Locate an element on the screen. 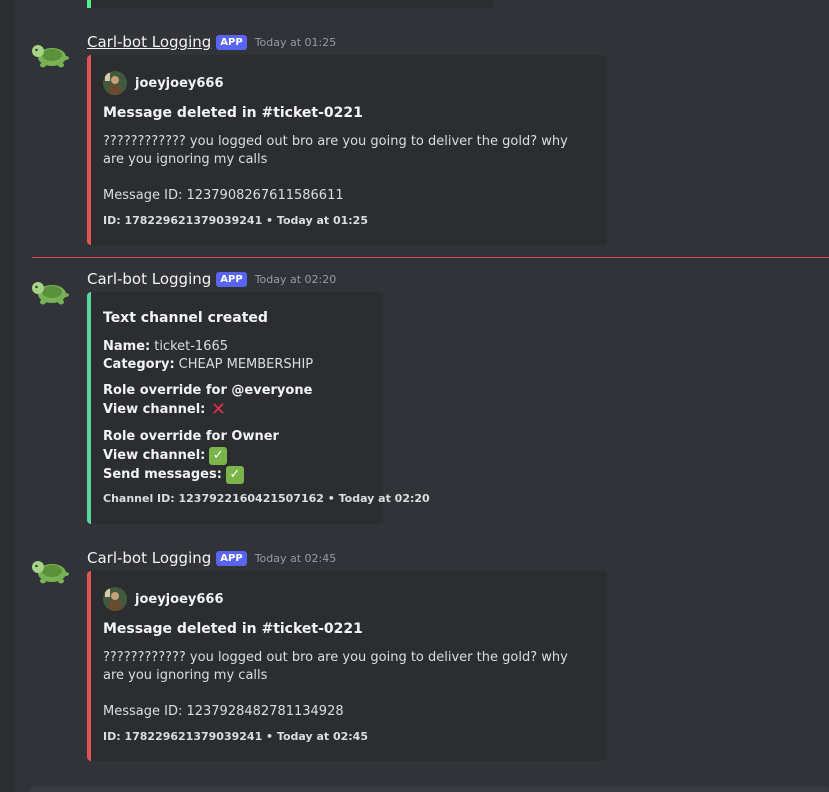 The width and height of the screenshot is (829, 792). embed-field-override-owner: Role override for Owner is located at coordinates (193, 437).